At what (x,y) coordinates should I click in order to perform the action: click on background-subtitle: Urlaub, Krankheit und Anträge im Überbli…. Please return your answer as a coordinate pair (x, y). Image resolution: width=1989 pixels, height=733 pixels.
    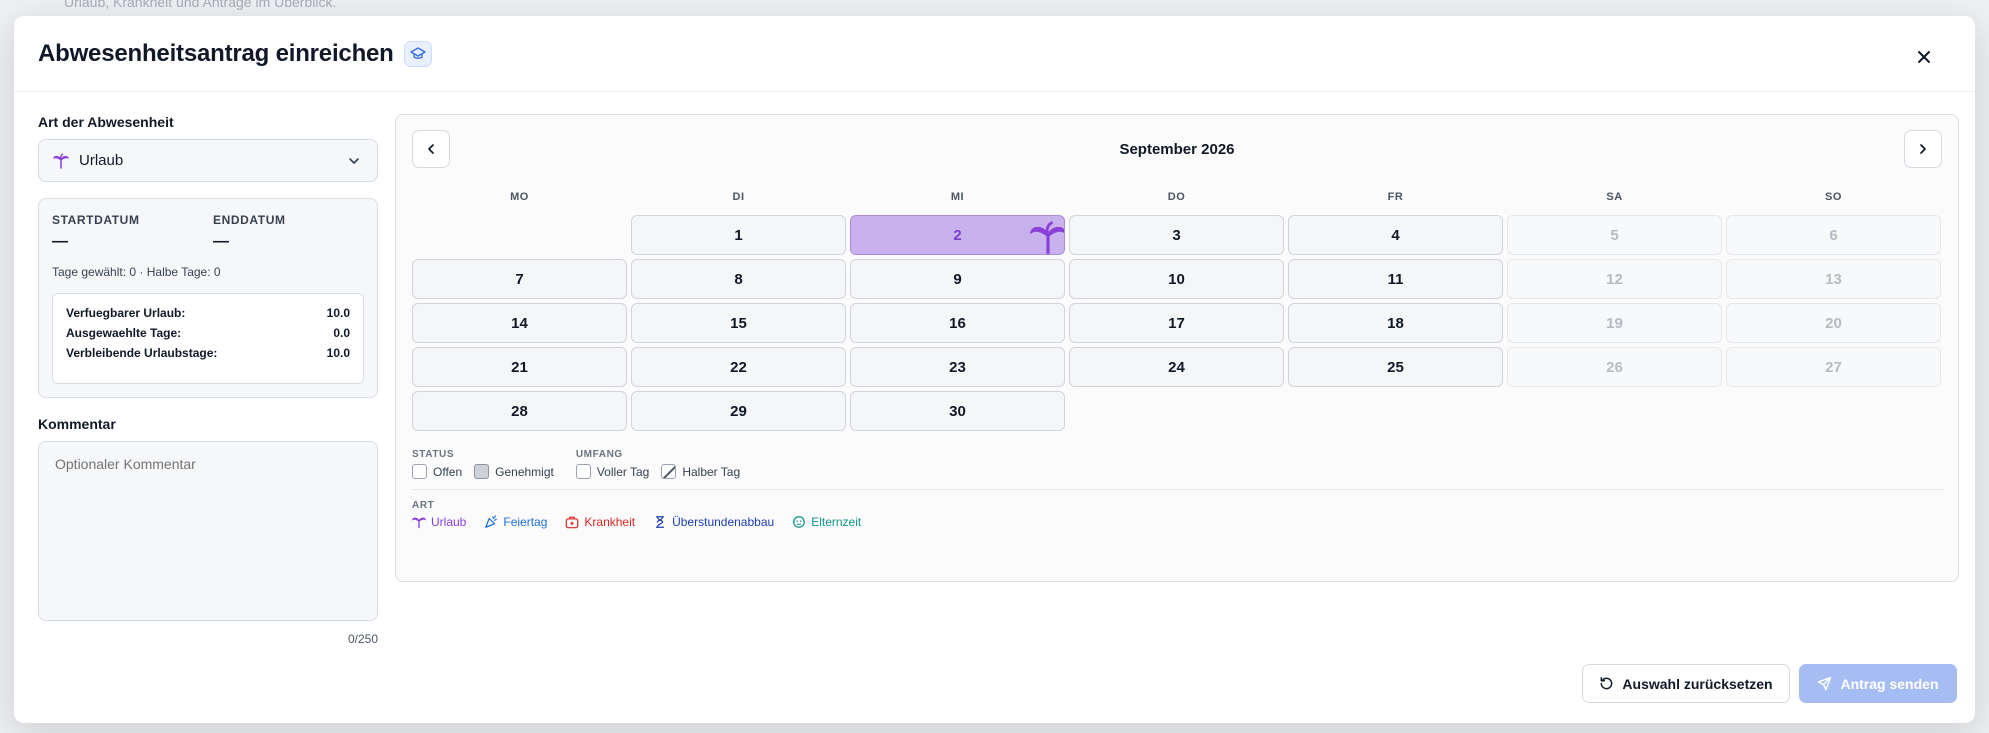
    Looking at the image, I should click on (200, 5).